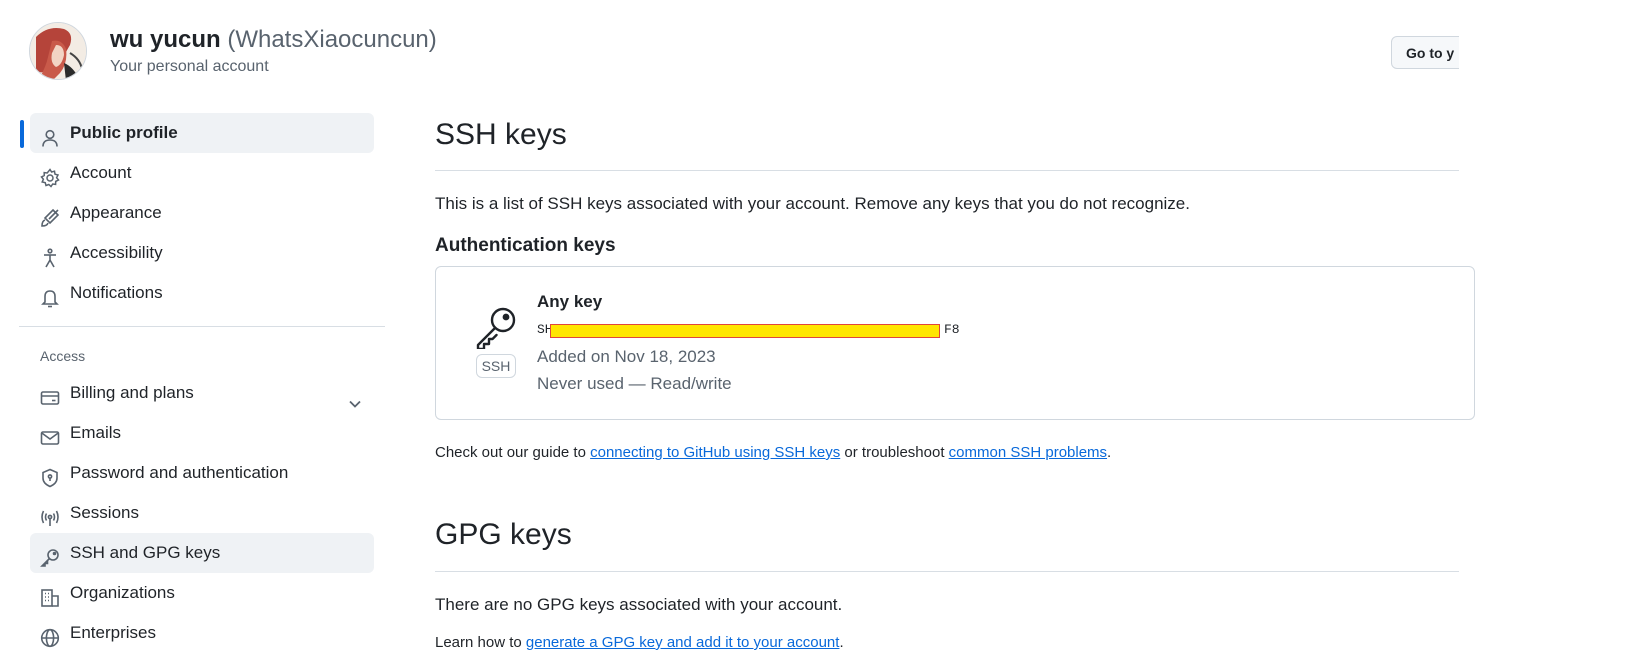 The width and height of the screenshot is (1635, 663). I want to click on sidebar-divider, so click(202, 326).